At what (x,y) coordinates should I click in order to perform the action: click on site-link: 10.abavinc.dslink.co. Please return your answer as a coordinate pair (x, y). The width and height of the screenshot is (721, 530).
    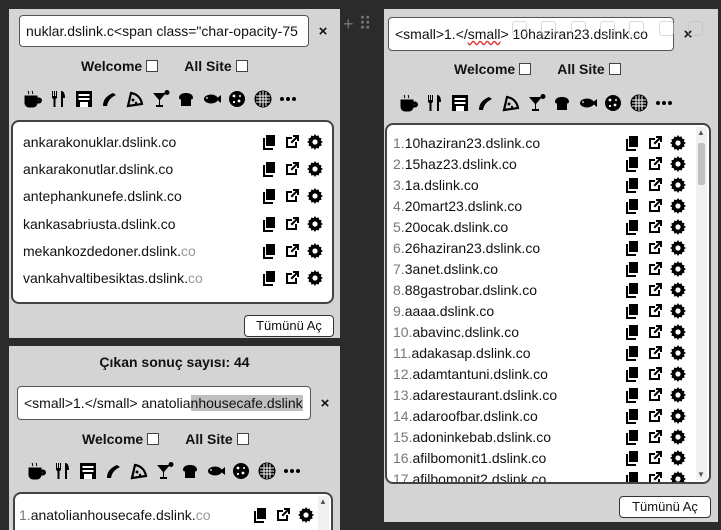
    Looking at the image, I should click on (505, 332).